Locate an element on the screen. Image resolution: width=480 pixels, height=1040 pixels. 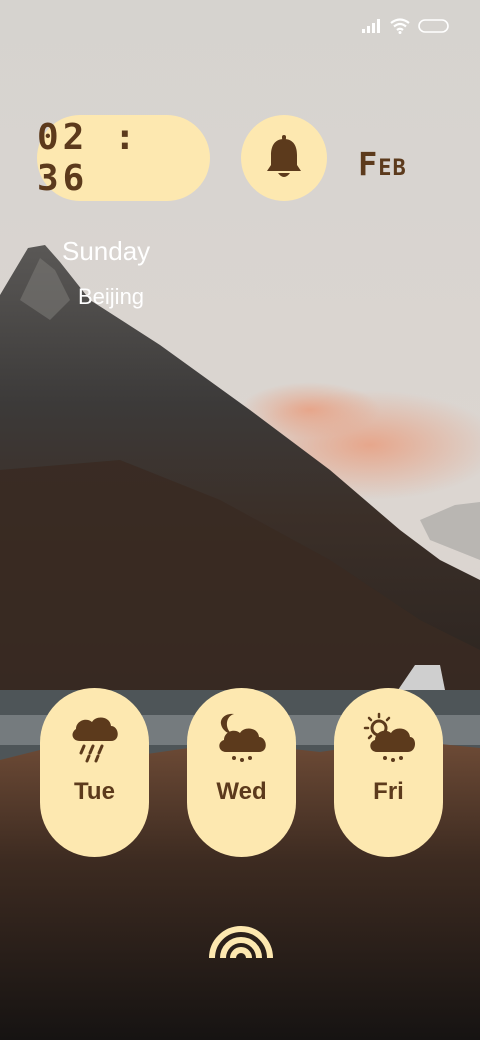
sun-behind-cloud-icon is located at coordinates (389, 737).